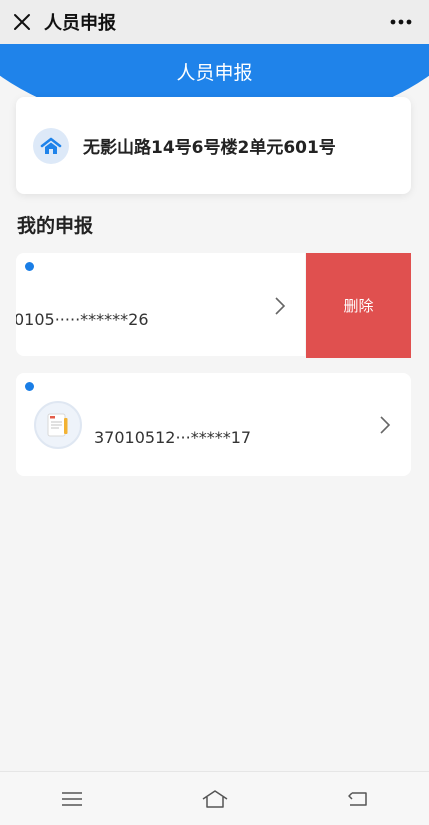 Image resolution: width=429 pixels, height=825 pixels. I want to click on system-nav-bar, so click(214, 798).